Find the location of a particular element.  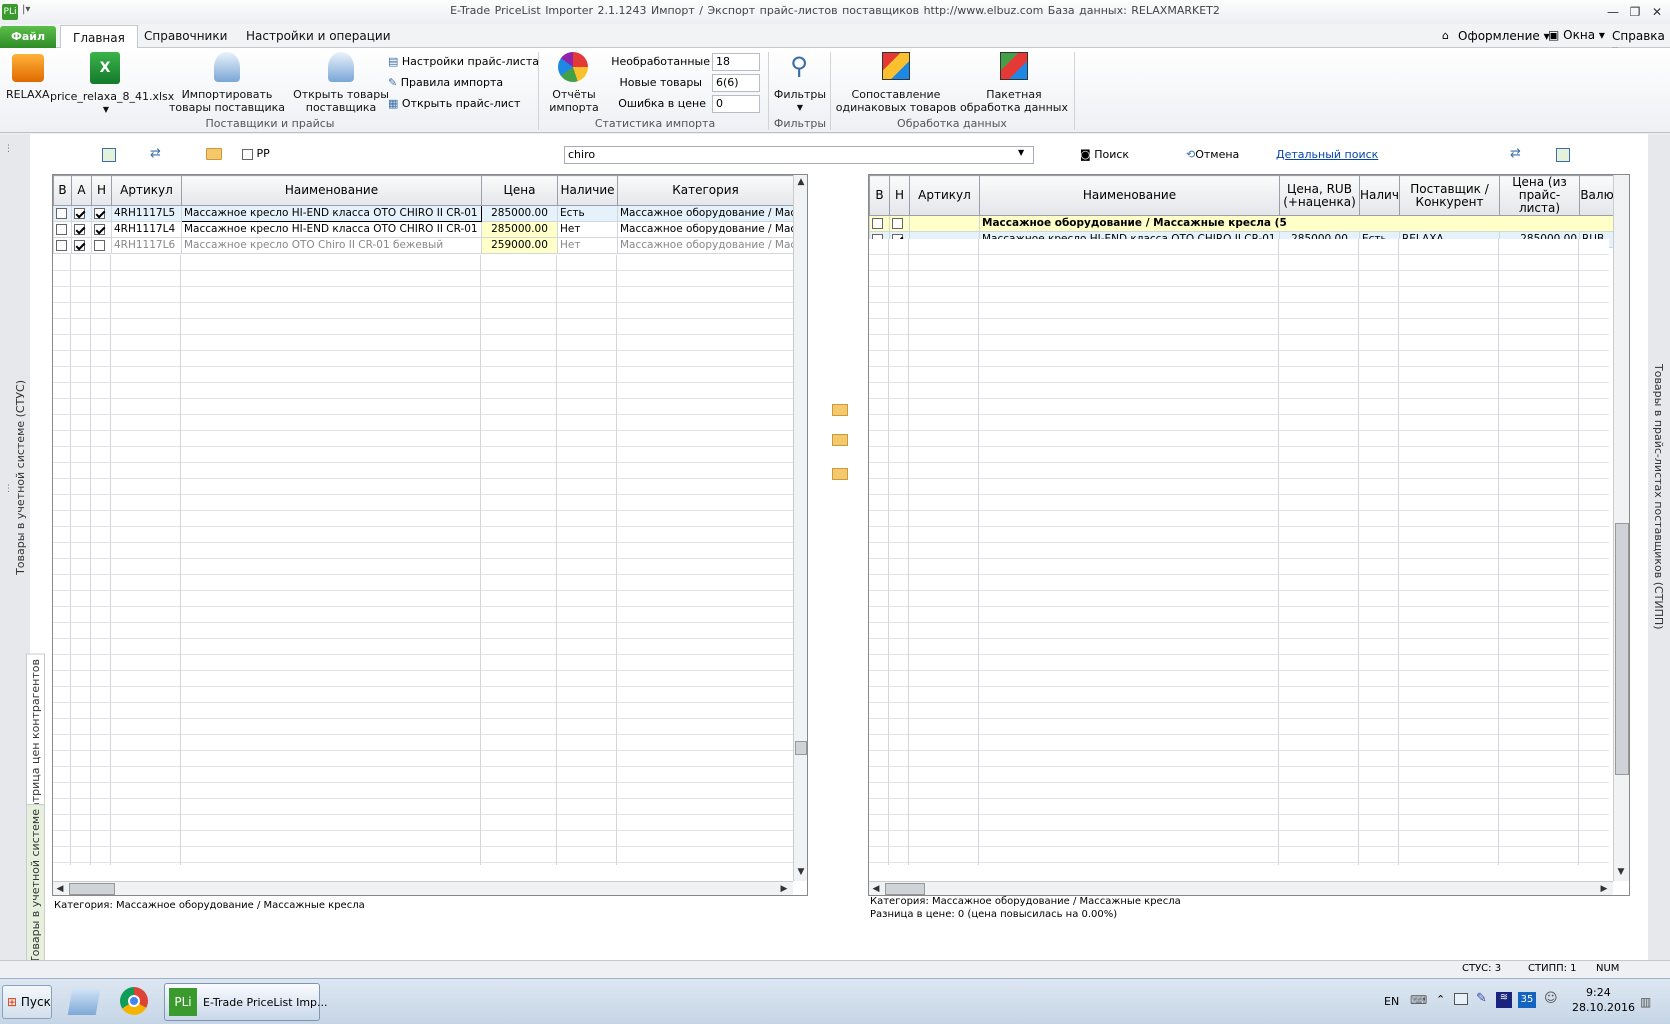

clock-date: 28.10.2016 is located at coordinates (1603, 1007).